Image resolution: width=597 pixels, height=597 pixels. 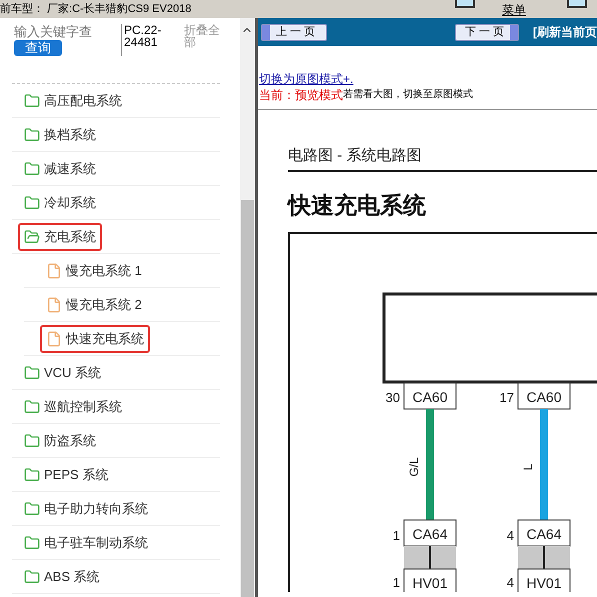 What do you see at coordinates (60, 168) in the screenshot?
I see `tree-item: 减速系统` at bounding box center [60, 168].